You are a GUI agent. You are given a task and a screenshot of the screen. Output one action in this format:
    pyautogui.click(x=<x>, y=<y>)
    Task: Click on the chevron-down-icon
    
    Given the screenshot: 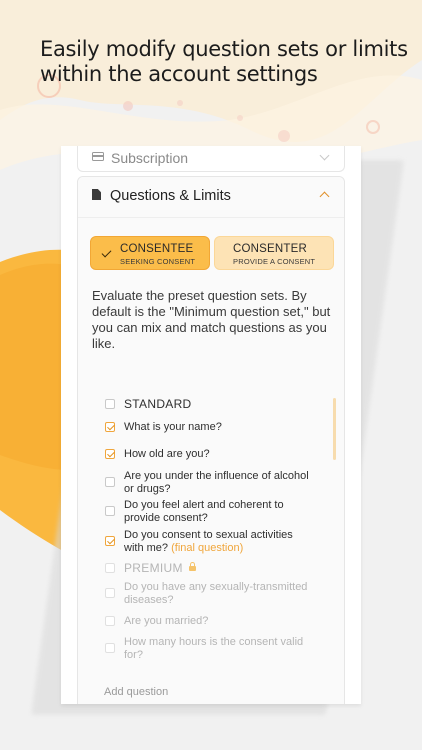 What is the action you would take?
    pyautogui.click(x=324, y=155)
    